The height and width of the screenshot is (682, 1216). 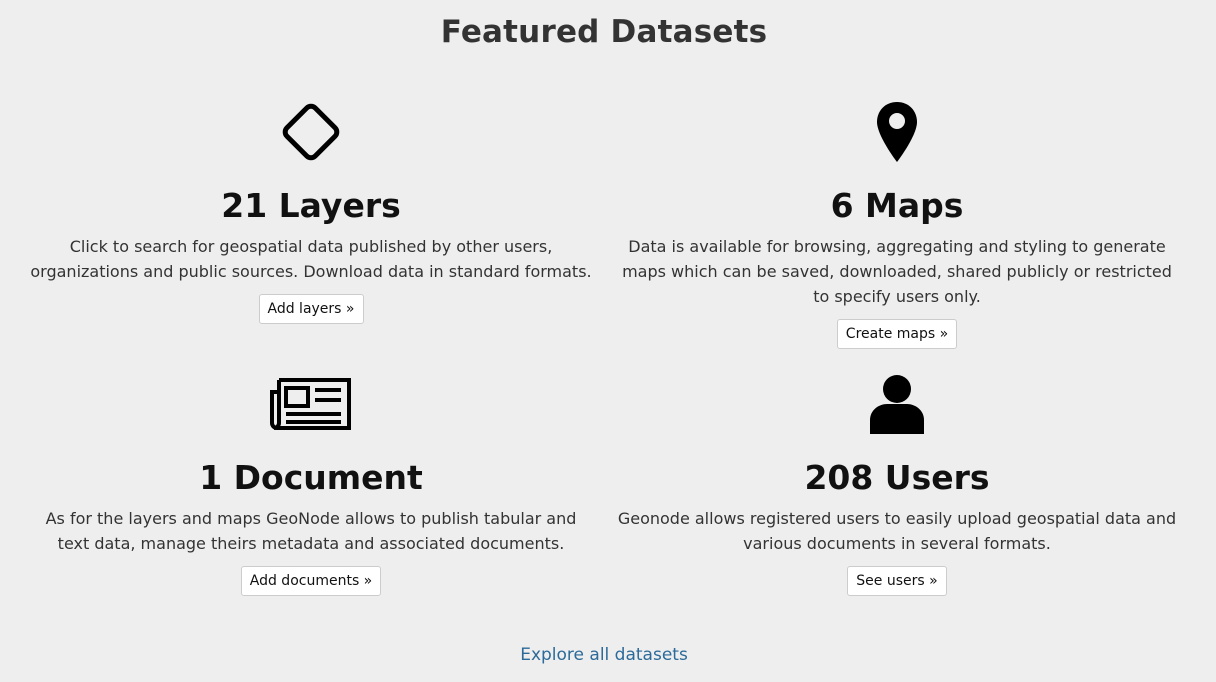 What do you see at coordinates (897, 205) in the screenshot?
I see `maps-count: 6 Maps` at bounding box center [897, 205].